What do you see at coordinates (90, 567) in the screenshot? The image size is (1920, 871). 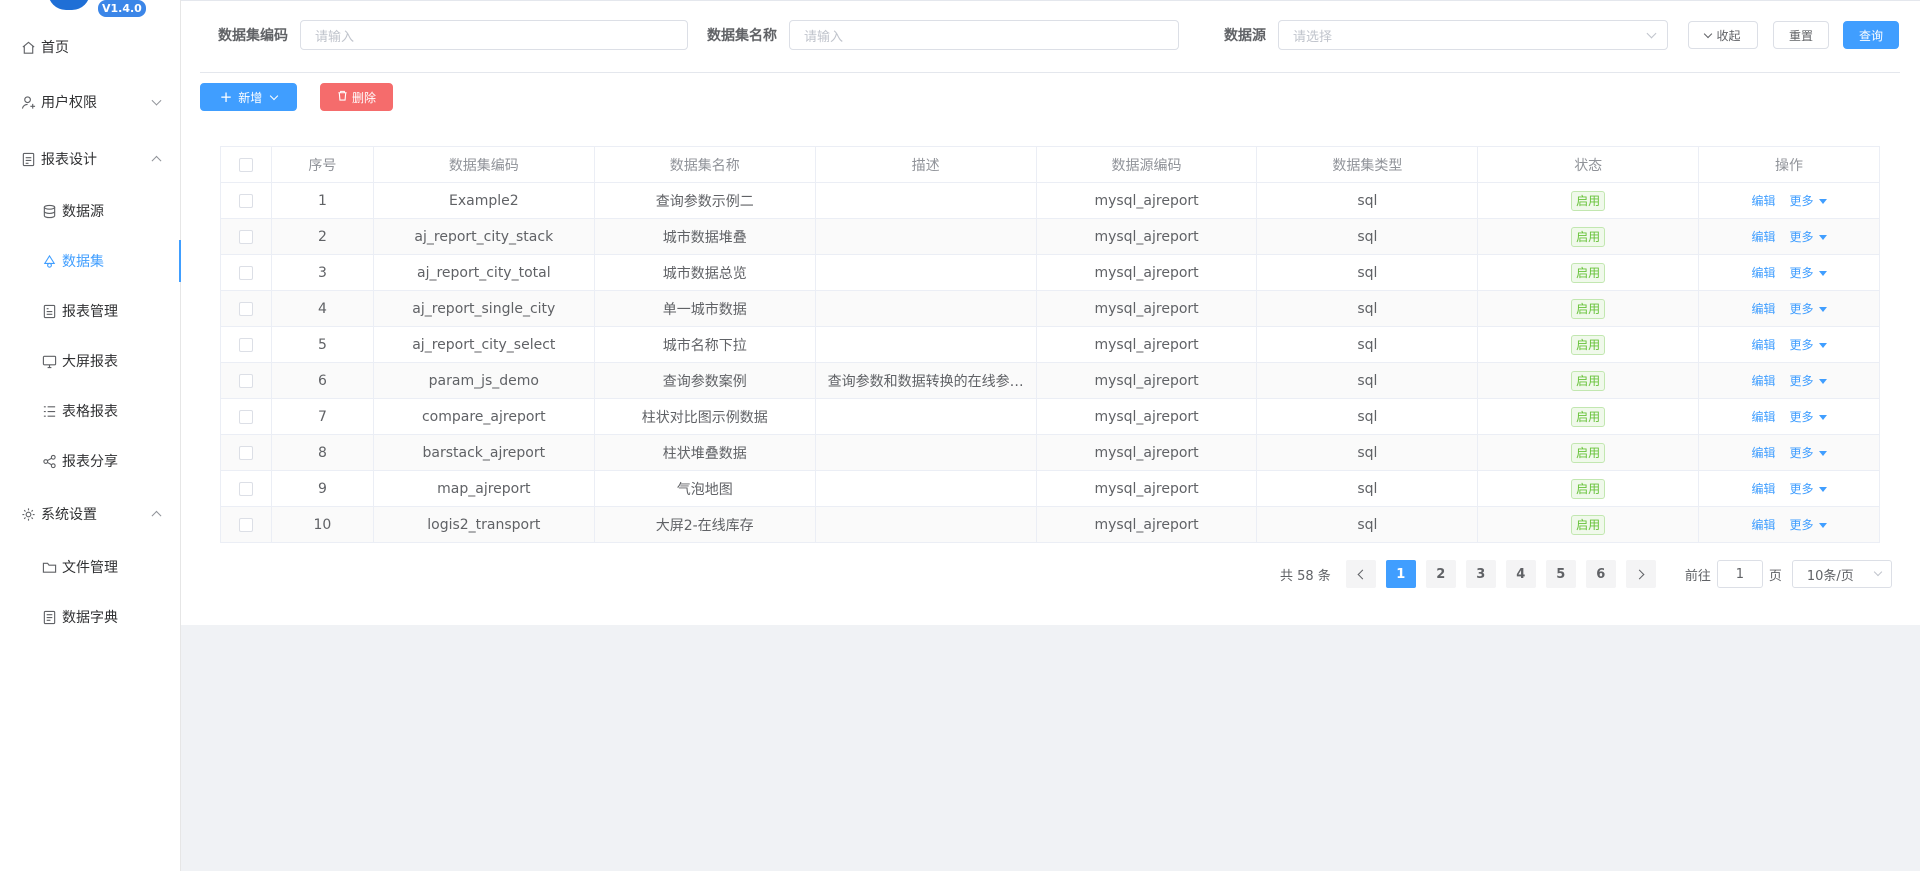 I see `sidebar-item-file-manage: 文件管理` at bounding box center [90, 567].